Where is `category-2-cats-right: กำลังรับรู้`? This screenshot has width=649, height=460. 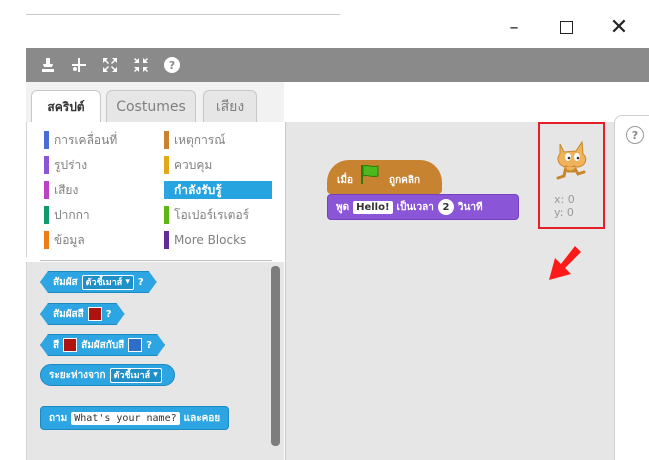
category-2-cats-right: กำลังรับรู้ is located at coordinates (218, 190).